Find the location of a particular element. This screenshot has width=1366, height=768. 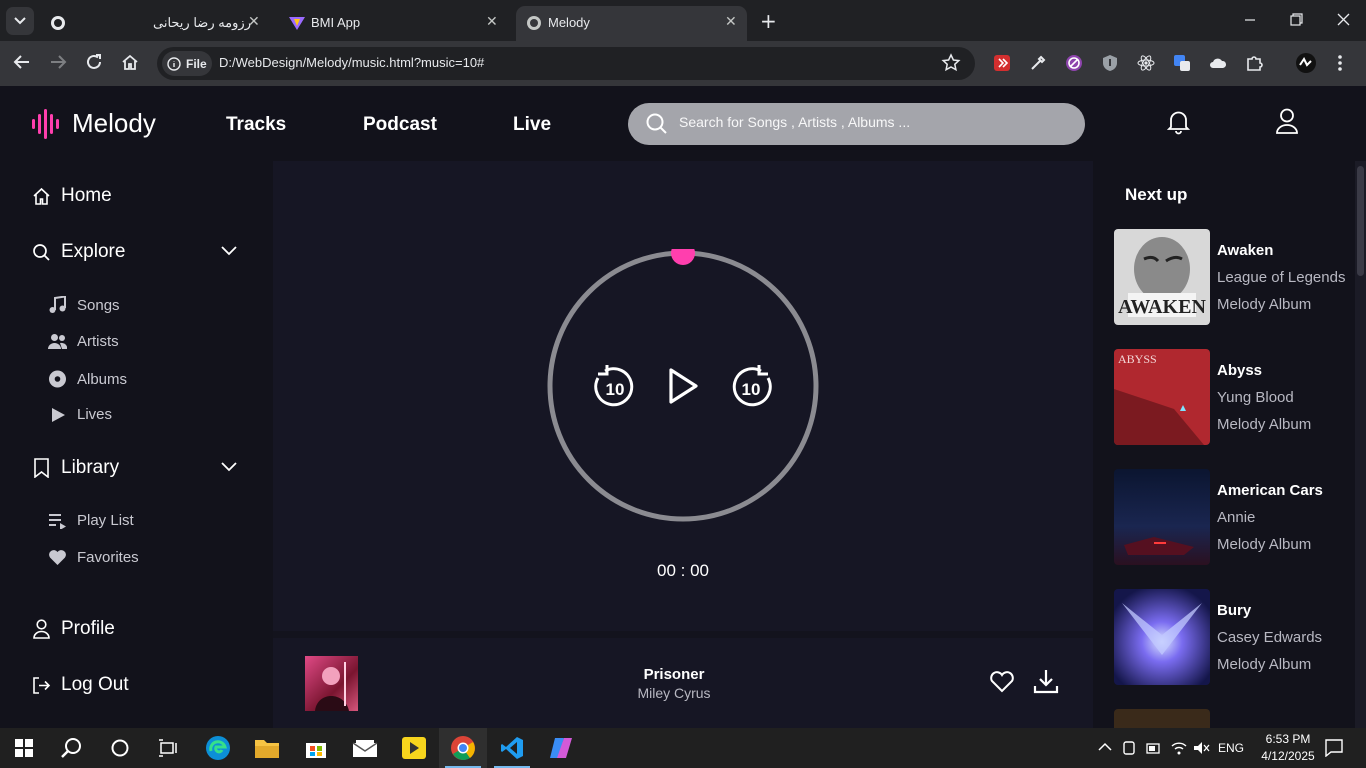

chevron-up-icon is located at coordinates (1105, 747).